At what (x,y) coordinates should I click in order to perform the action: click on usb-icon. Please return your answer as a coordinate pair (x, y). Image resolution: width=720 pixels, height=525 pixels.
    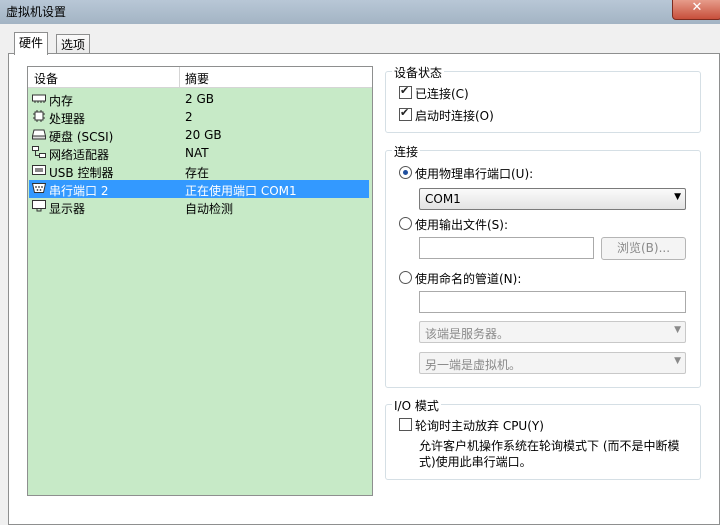
    Looking at the image, I should click on (39, 170).